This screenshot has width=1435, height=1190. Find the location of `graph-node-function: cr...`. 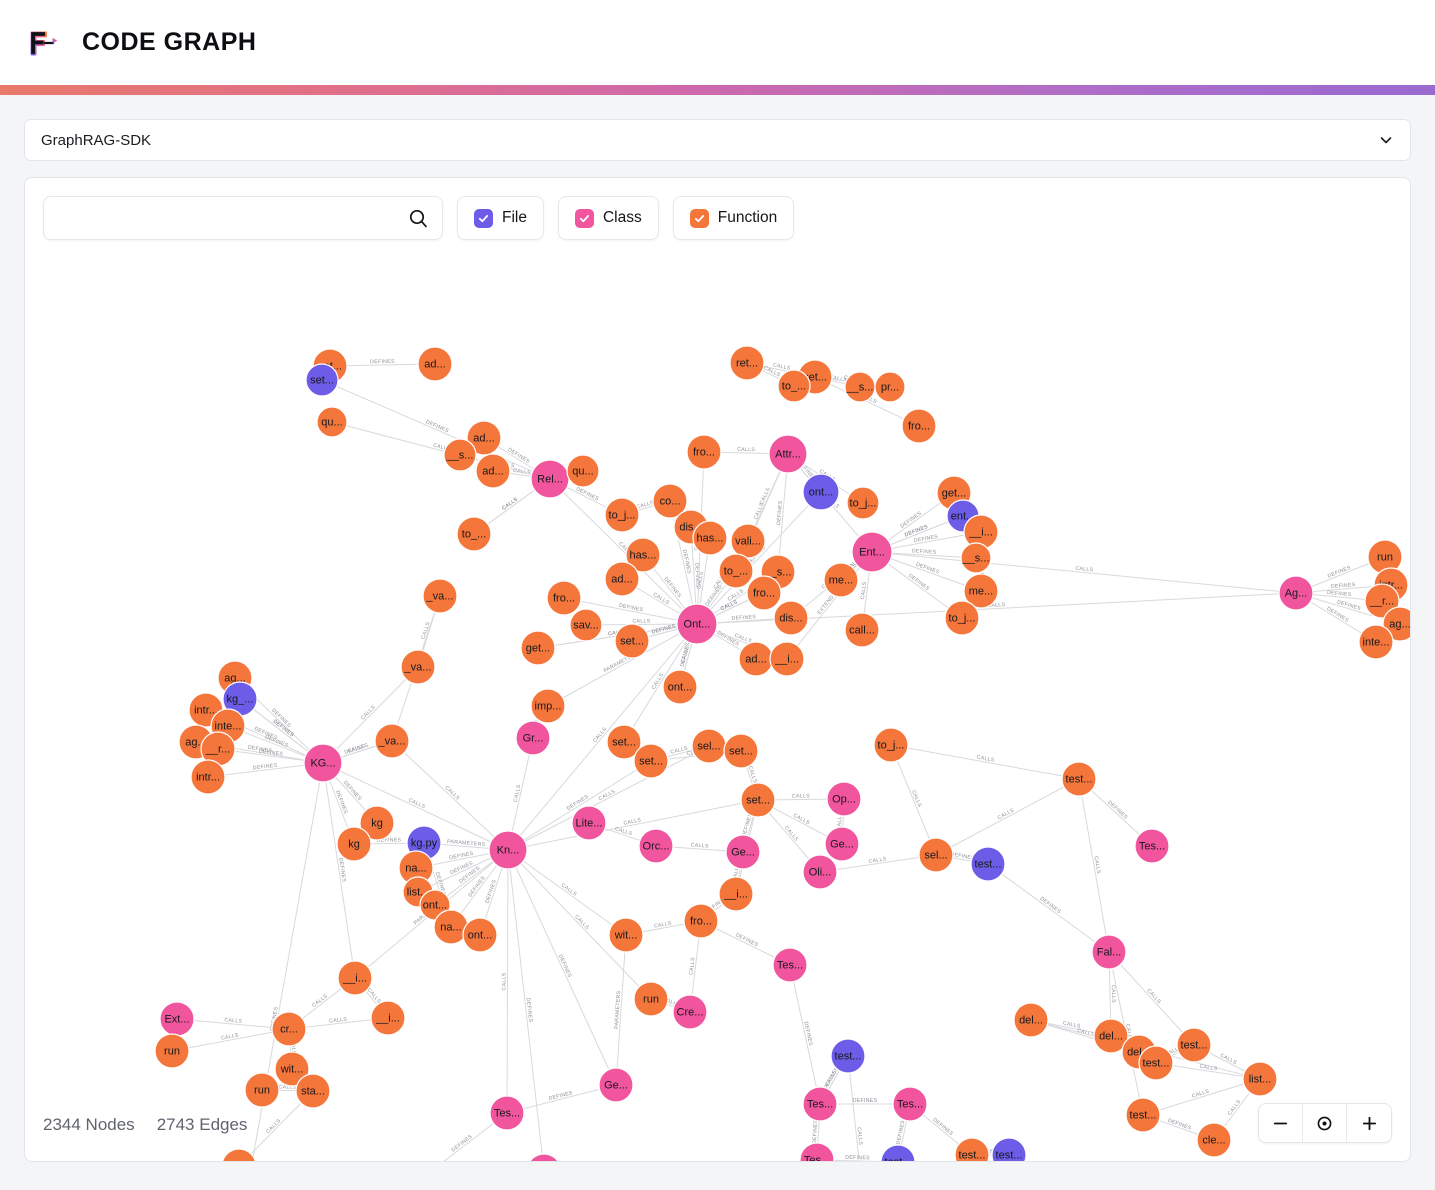

graph-node-function: cr... is located at coordinates (289, 1029).